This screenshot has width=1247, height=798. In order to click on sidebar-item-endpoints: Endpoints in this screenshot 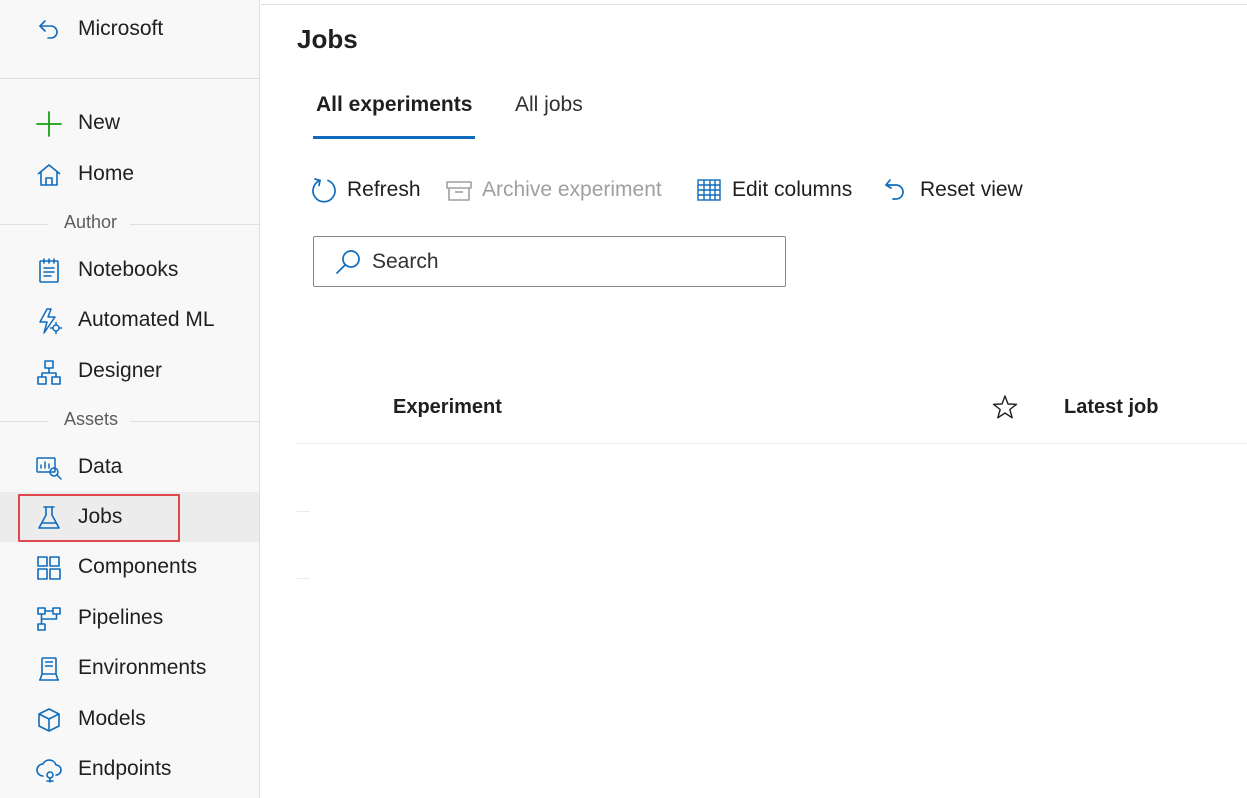, I will do `click(129, 769)`.